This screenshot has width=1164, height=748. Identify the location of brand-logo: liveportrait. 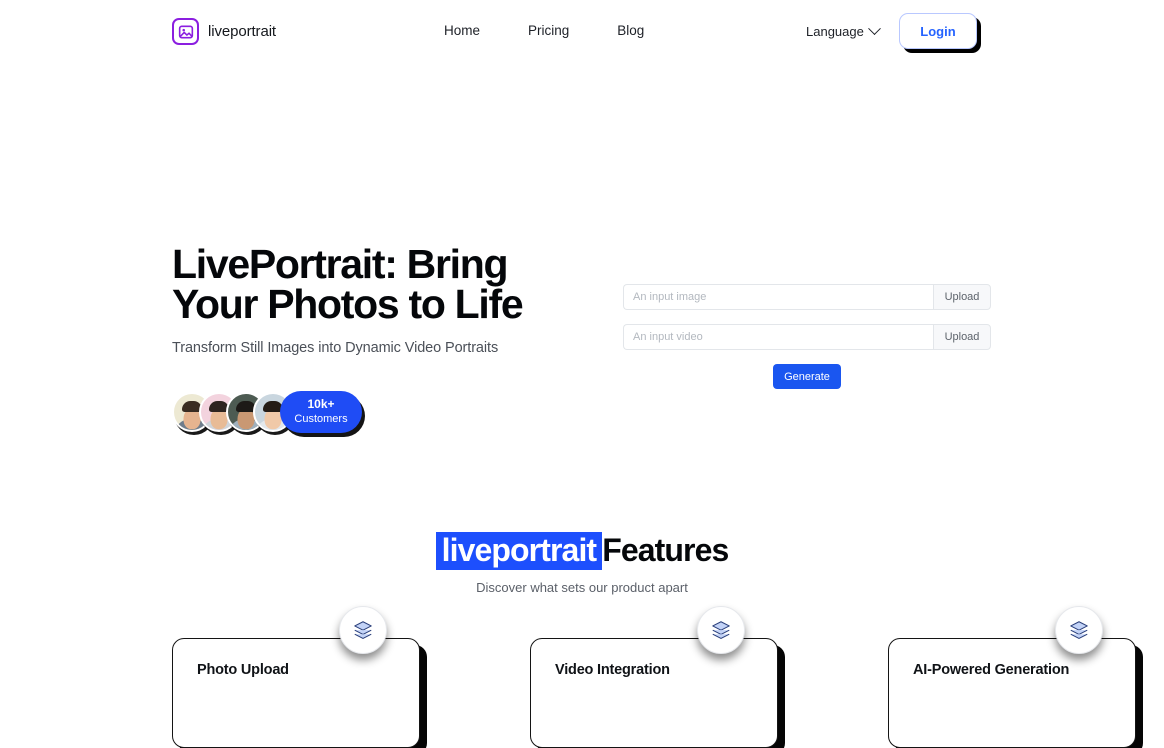
(224, 31).